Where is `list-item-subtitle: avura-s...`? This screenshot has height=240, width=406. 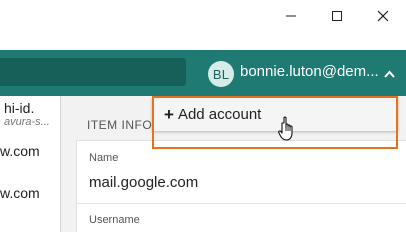 list-item-subtitle: avura-s... is located at coordinates (27, 122).